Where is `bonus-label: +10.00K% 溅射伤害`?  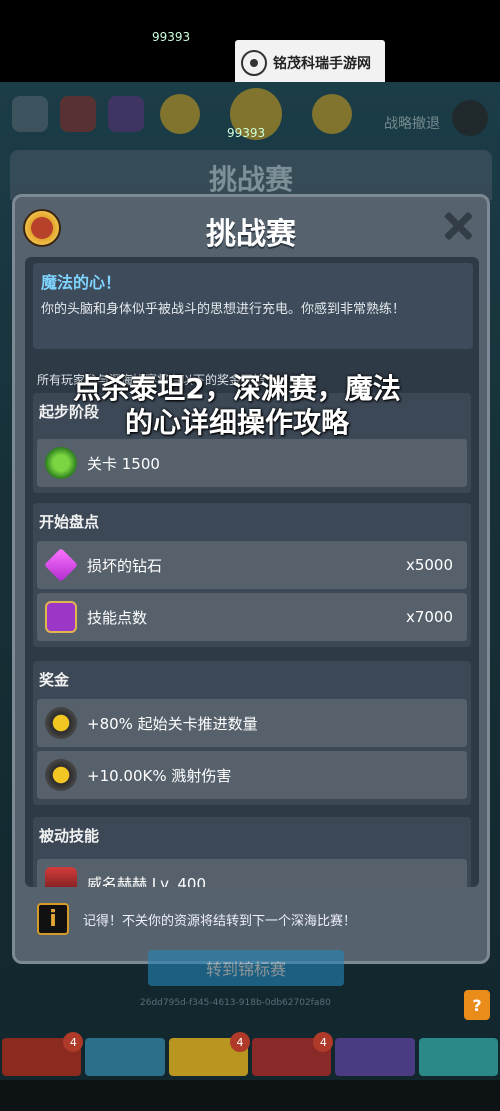
bonus-label: +10.00K% 溅射伤害 is located at coordinates (159, 775).